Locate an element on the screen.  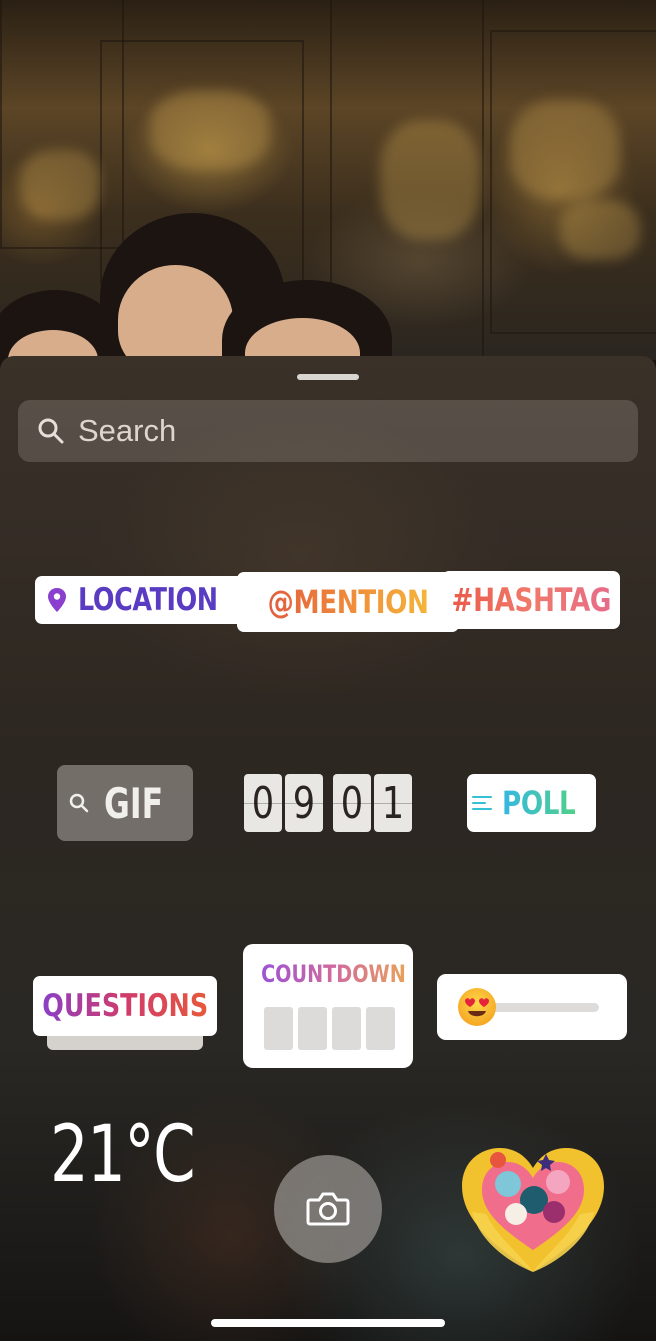
floral-heart-hands-icon is located at coordinates (533, 1210).